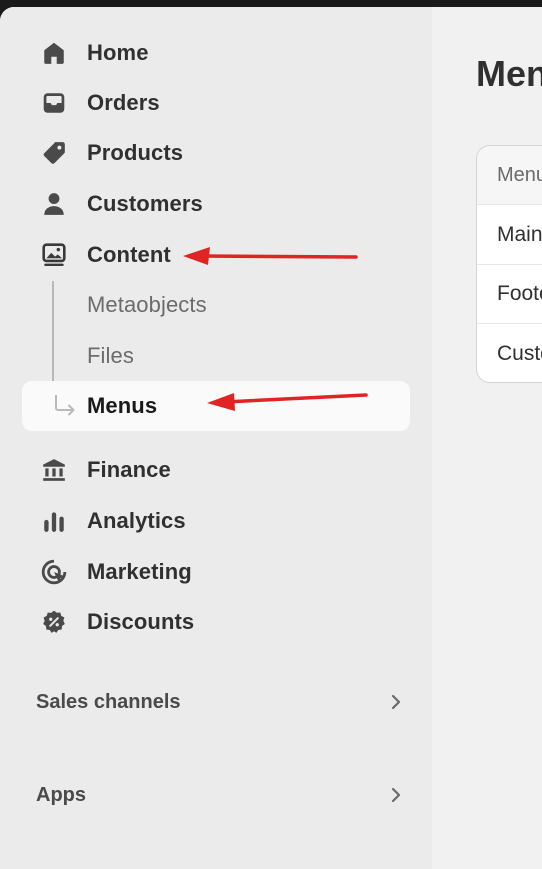 The width and height of the screenshot is (542, 869). Describe the element at coordinates (129, 254) in the screenshot. I see `sidebar-item-label: Content` at that location.